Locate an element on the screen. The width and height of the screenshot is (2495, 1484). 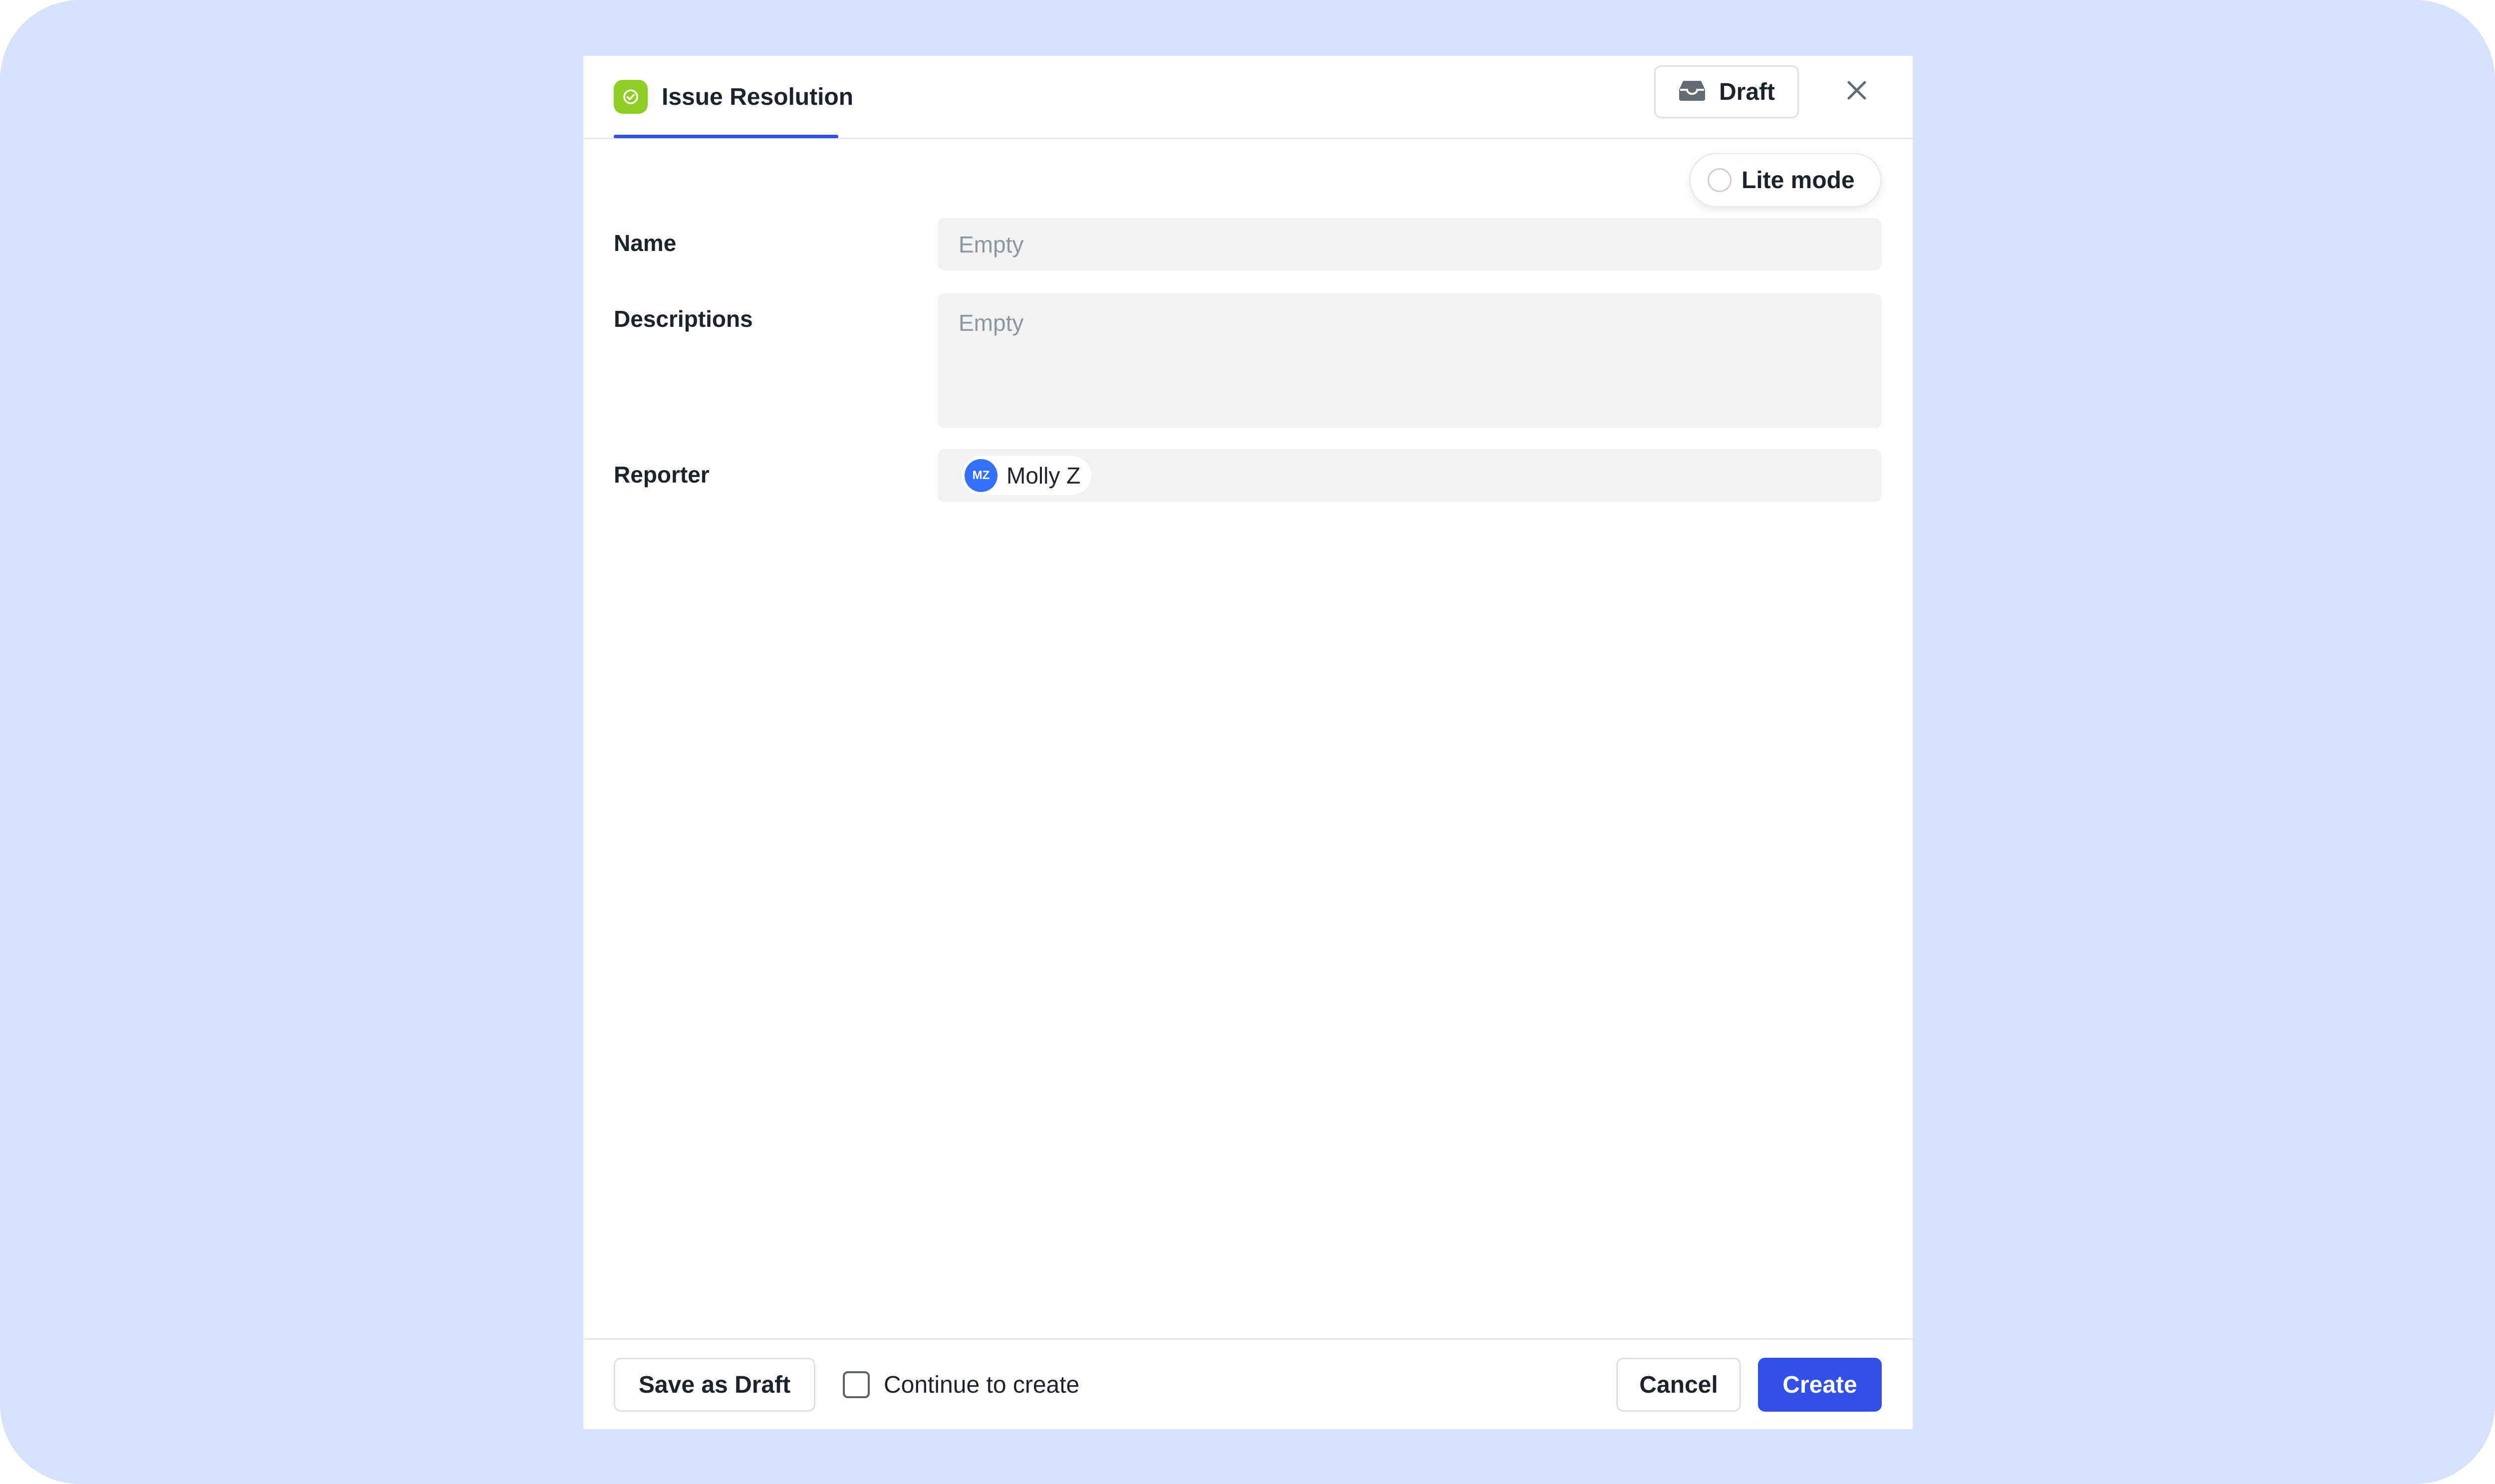
draft-button: Draft is located at coordinates (1726, 91).